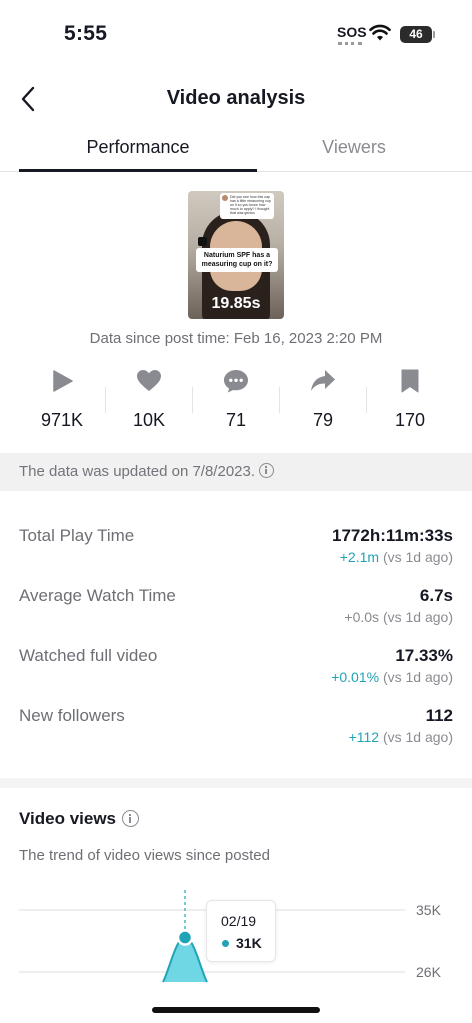 Image resolution: width=472 pixels, height=1023 pixels. Describe the element at coordinates (77, 535) in the screenshot. I see `metric-label: Total Play Time` at that location.